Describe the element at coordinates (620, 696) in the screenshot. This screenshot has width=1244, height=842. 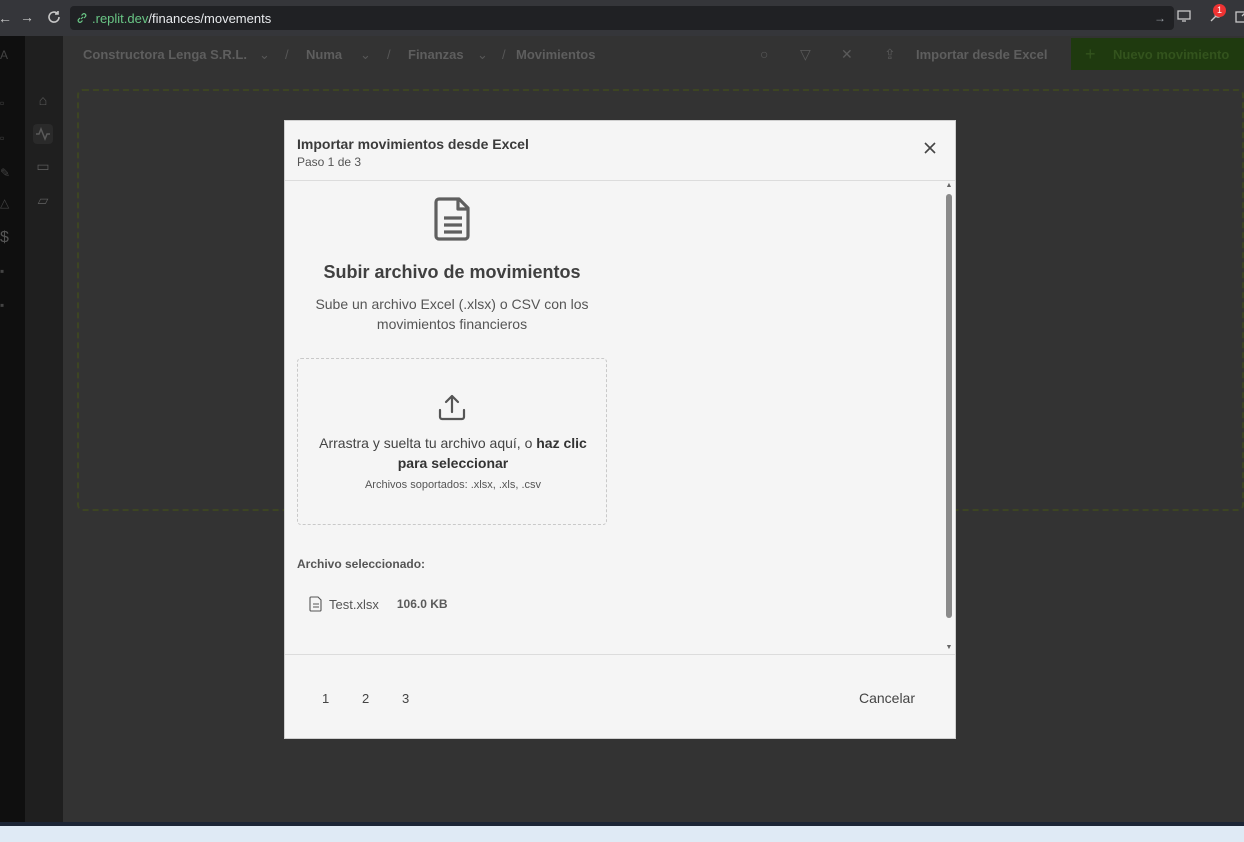
I see `modal-footer: 1 2 3 Cancelar` at that location.